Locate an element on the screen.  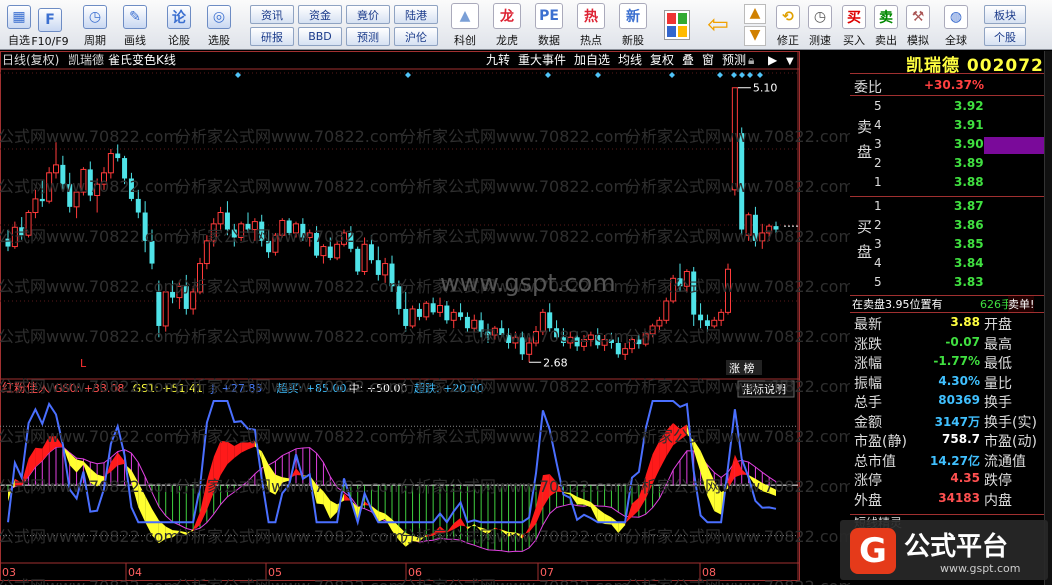
toolbar-small-button: BBD is located at coordinates (320, 36).